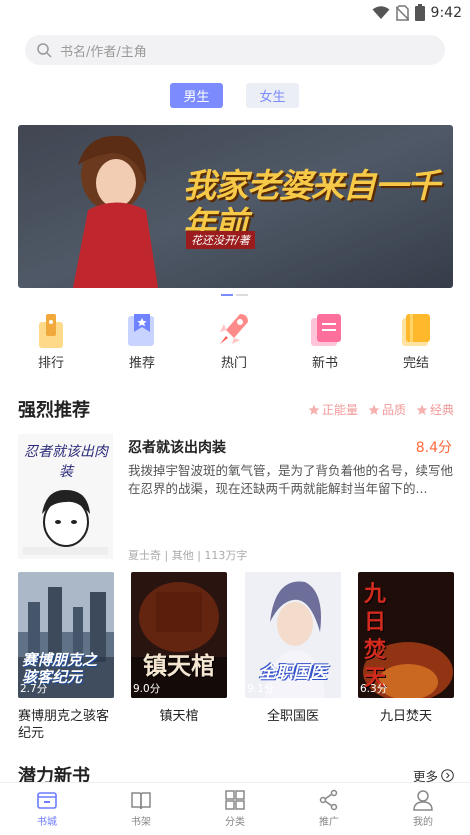 The image size is (470, 835). Describe the element at coordinates (147, 689) in the screenshot. I see `book-score: 9.0分` at that location.